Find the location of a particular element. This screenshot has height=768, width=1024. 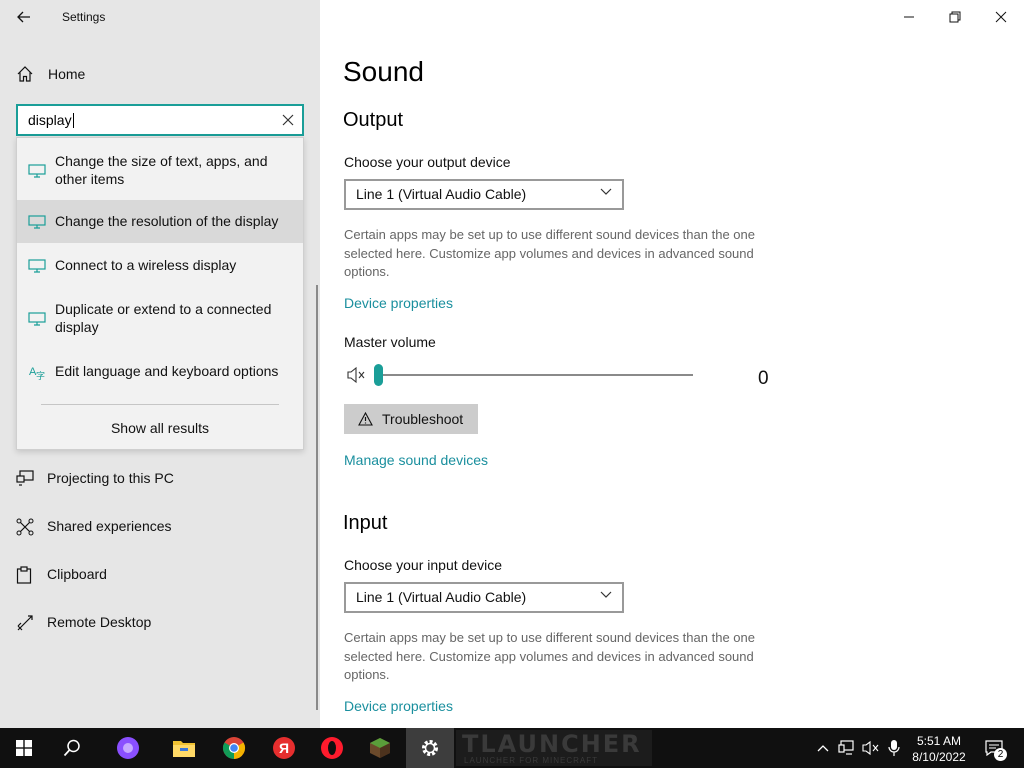

clock-date: 8/10/2022 is located at coordinates (939, 757).